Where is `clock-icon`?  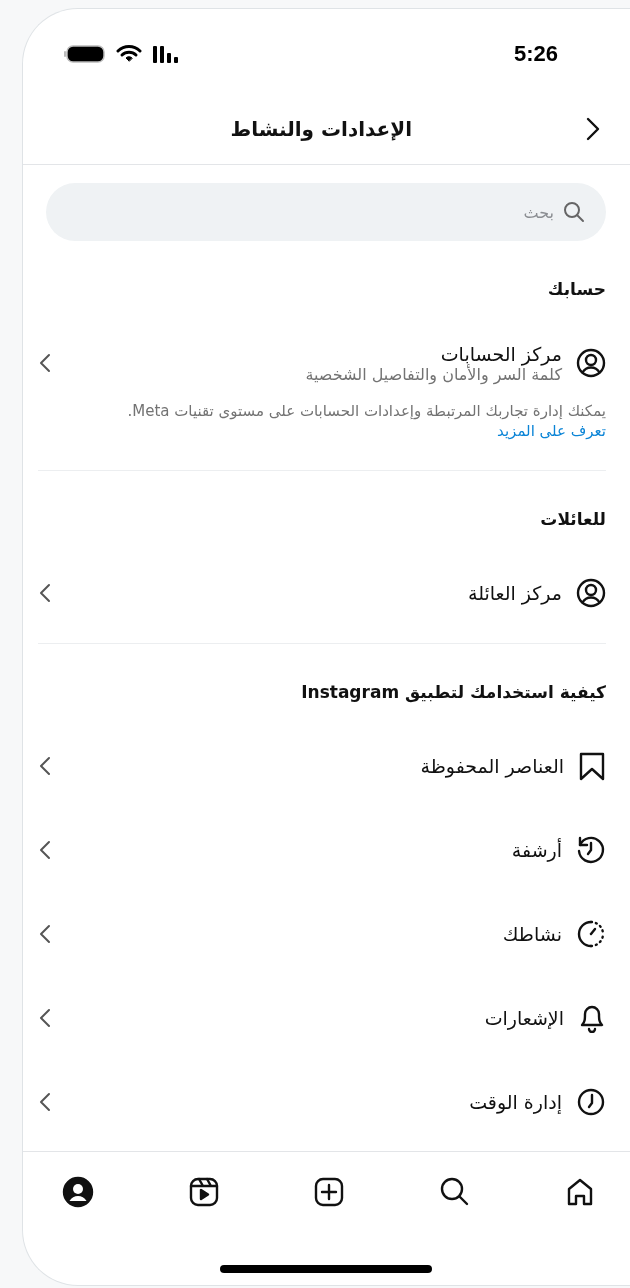 clock-icon is located at coordinates (591, 1101).